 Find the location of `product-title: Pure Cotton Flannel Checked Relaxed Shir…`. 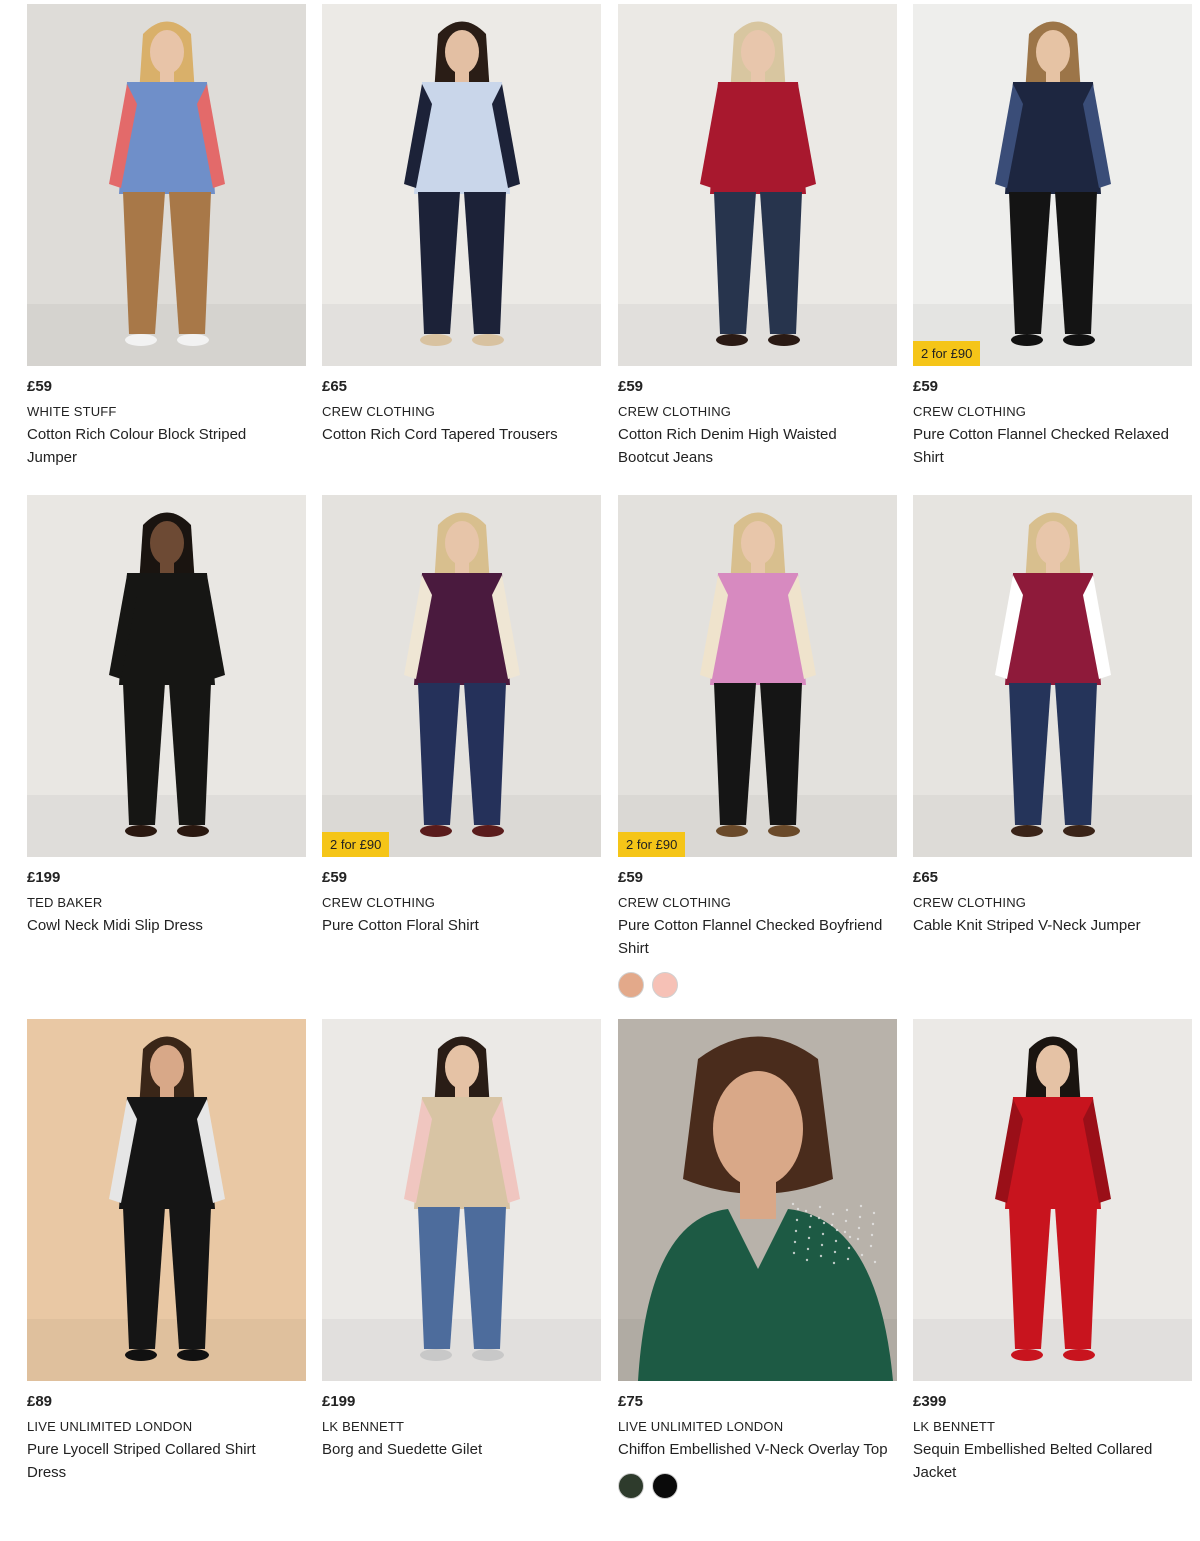

product-title: Pure Cotton Flannel Checked Relaxed Shir… is located at coordinates (1052, 446).